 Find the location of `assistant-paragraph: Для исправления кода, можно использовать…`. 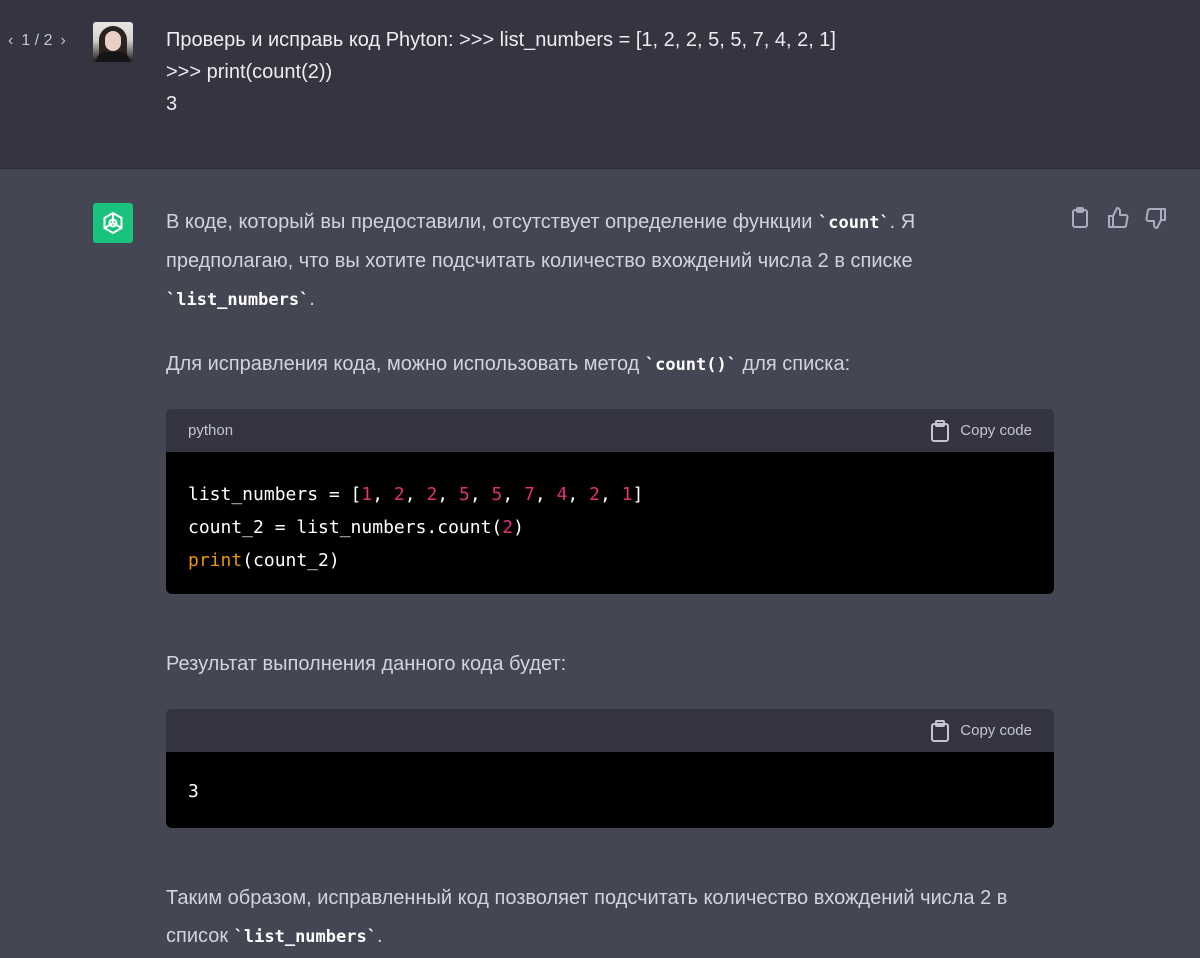

assistant-paragraph: Для исправления кода, можно использовать… is located at coordinates (508, 364).